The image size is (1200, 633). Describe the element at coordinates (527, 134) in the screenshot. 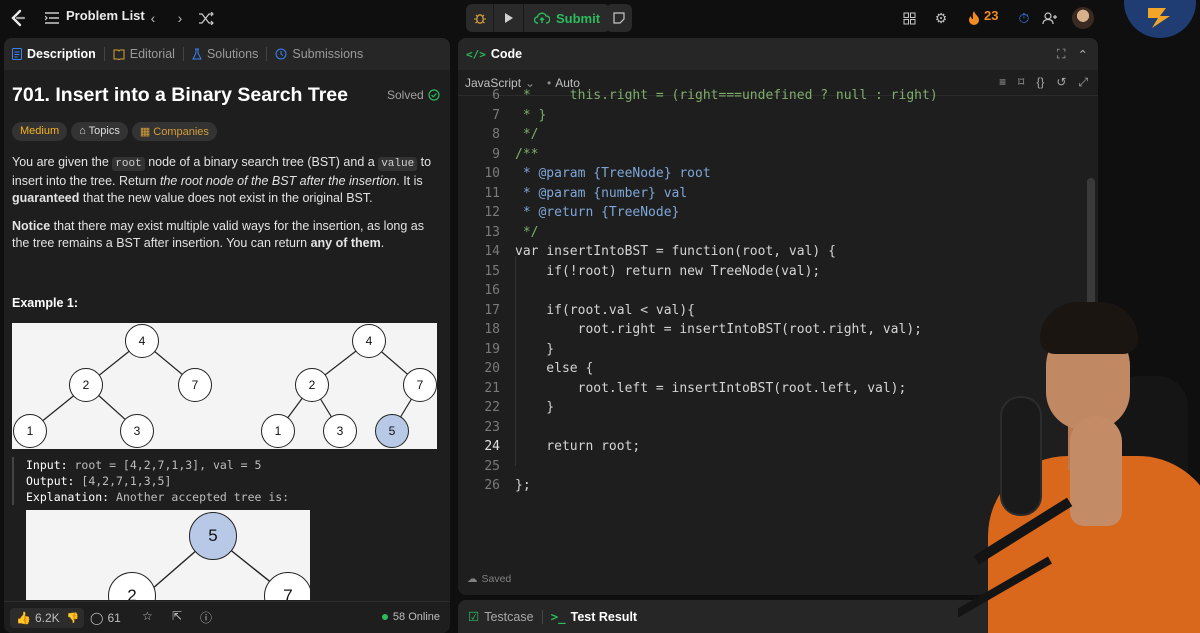

I see `code-text: */` at that location.